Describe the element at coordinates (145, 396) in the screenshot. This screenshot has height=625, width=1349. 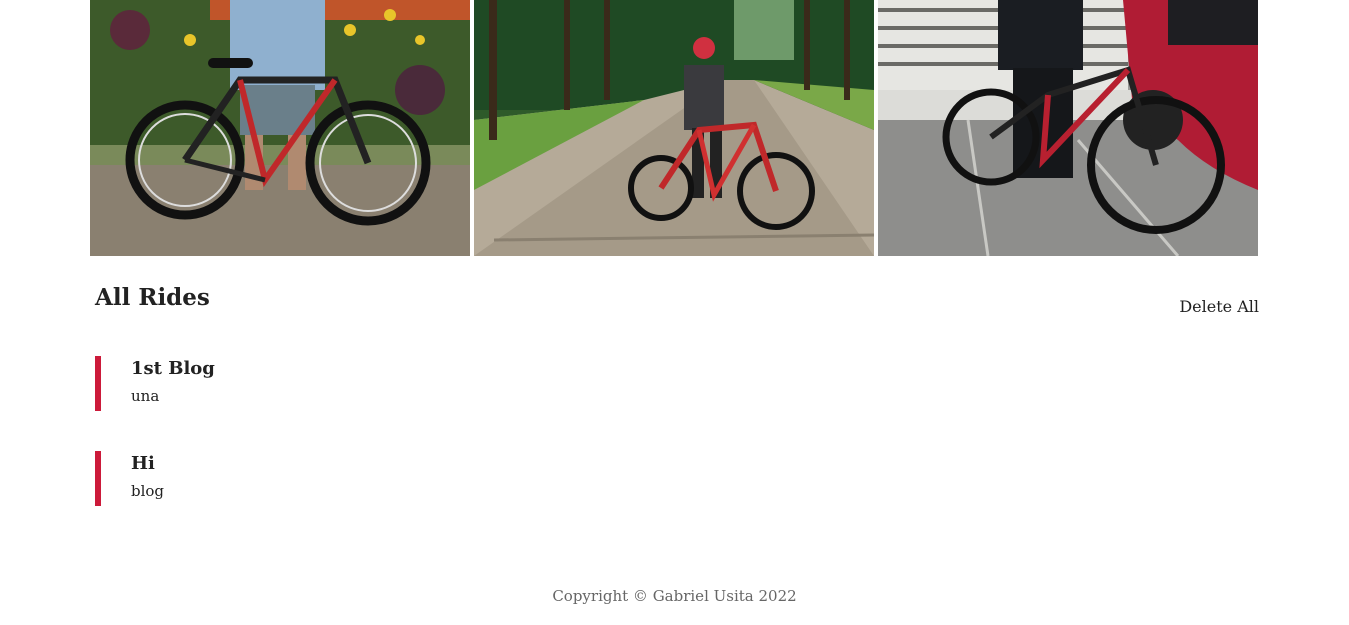
I see `ride-item-body: una` at that location.